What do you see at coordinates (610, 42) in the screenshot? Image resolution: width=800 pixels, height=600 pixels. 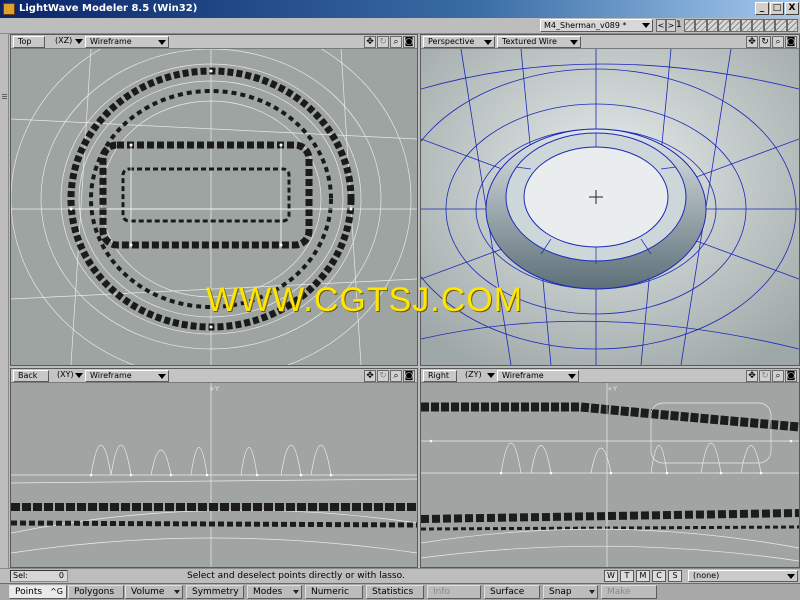 I see `viewport-header: Perspective Textured Wire ✥ ↻ ⌕ ◙` at bounding box center [610, 42].